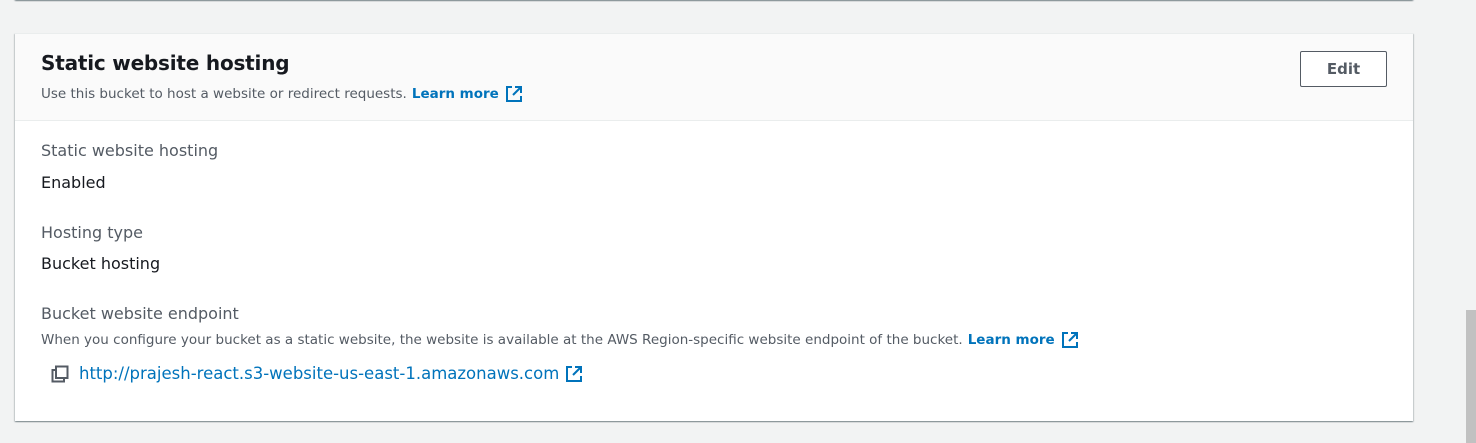  Describe the element at coordinates (60, 374) in the screenshot. I see `copy-icon` at that location.